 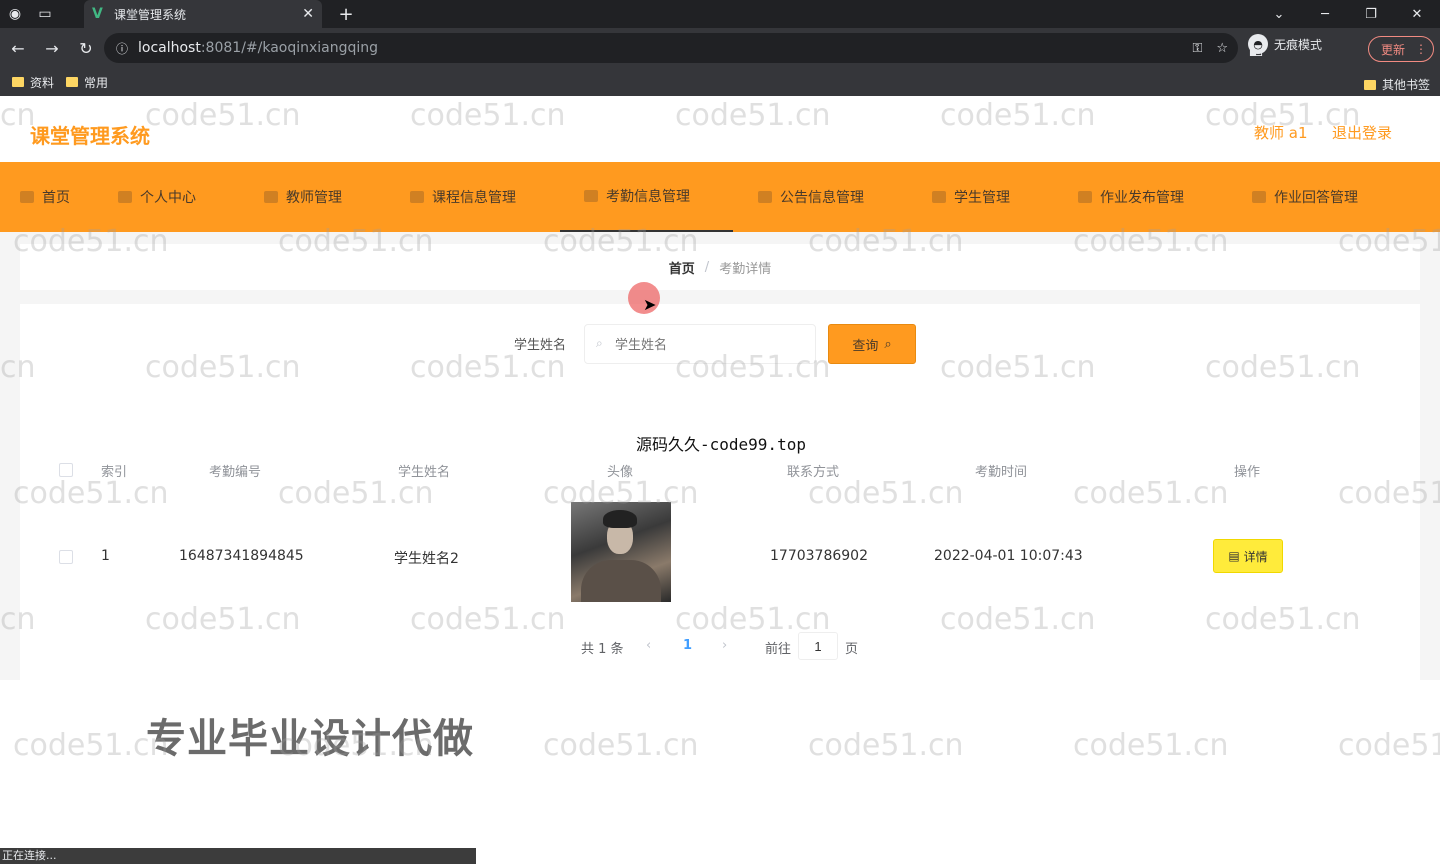 What do you see at coordinates (1325, 14) in the screenshot?
I see `minimize-icon: ─` at bounding box center [1325, 14].